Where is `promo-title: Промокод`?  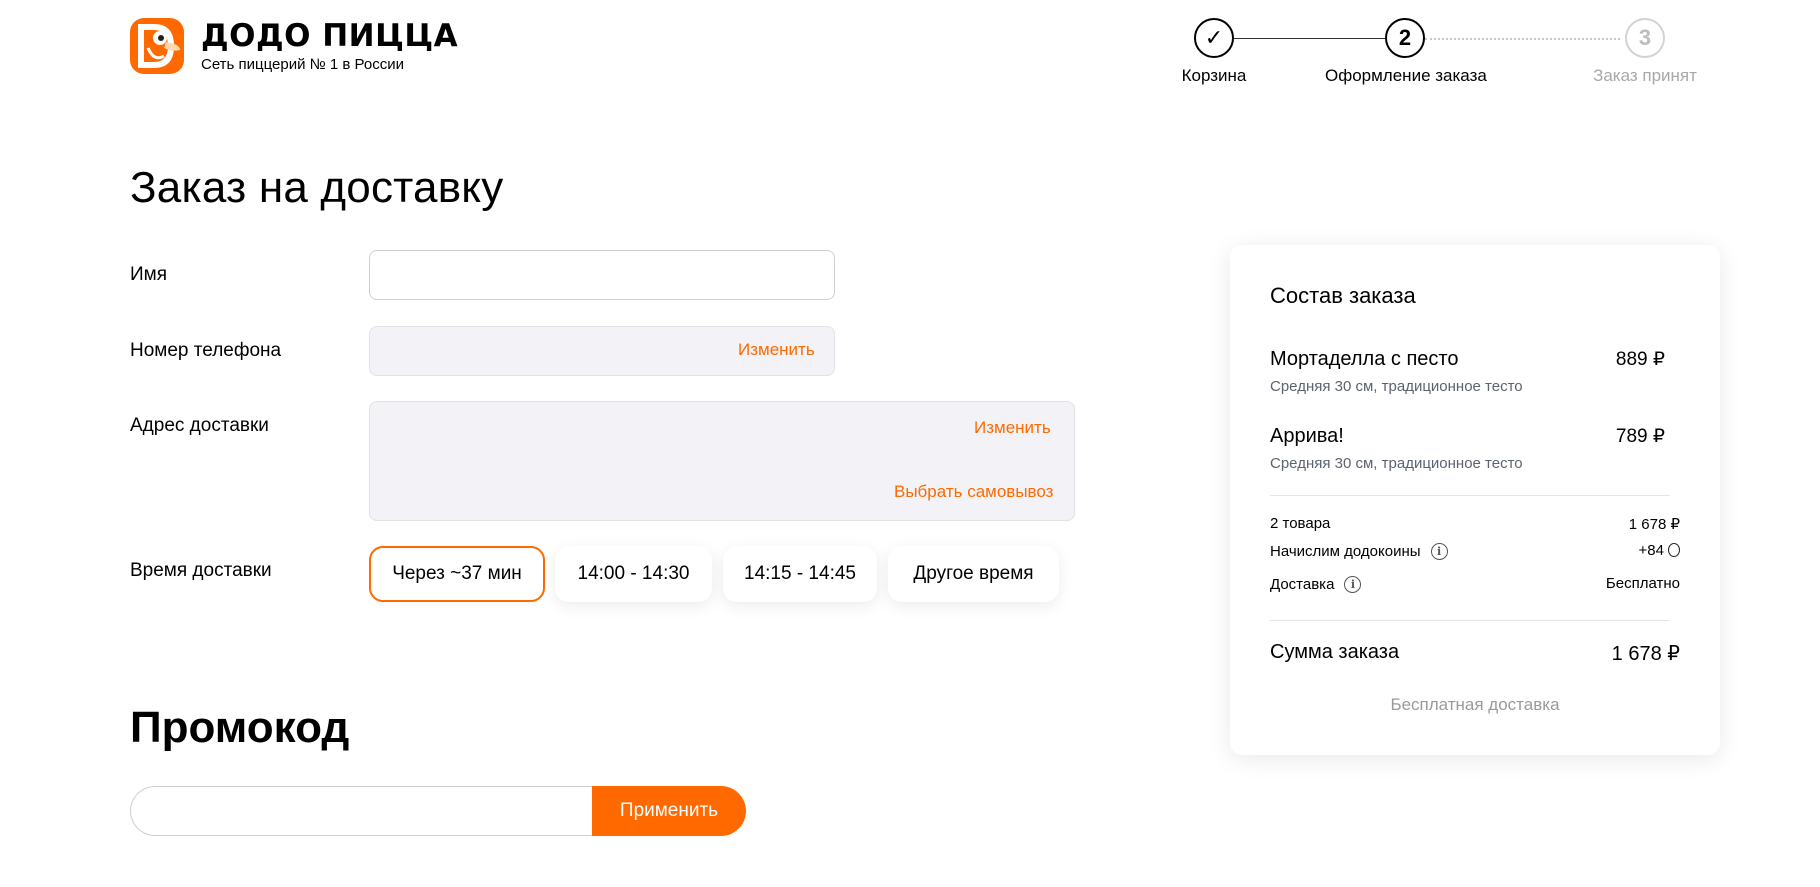 promo-title: Промокод is located at coordinates (240, 727).